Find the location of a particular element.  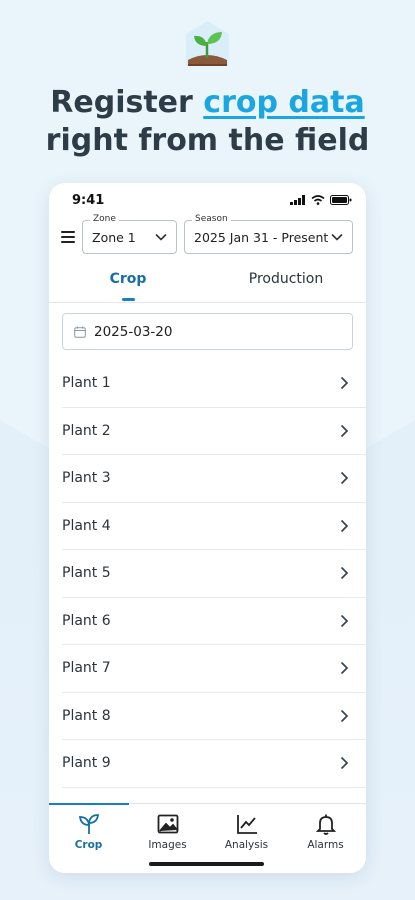

nav-active-indicator is located at coordinates (89, 804).